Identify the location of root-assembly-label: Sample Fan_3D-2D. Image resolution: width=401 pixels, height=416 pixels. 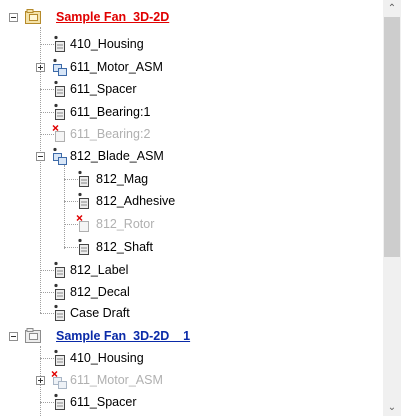
(113, 17).